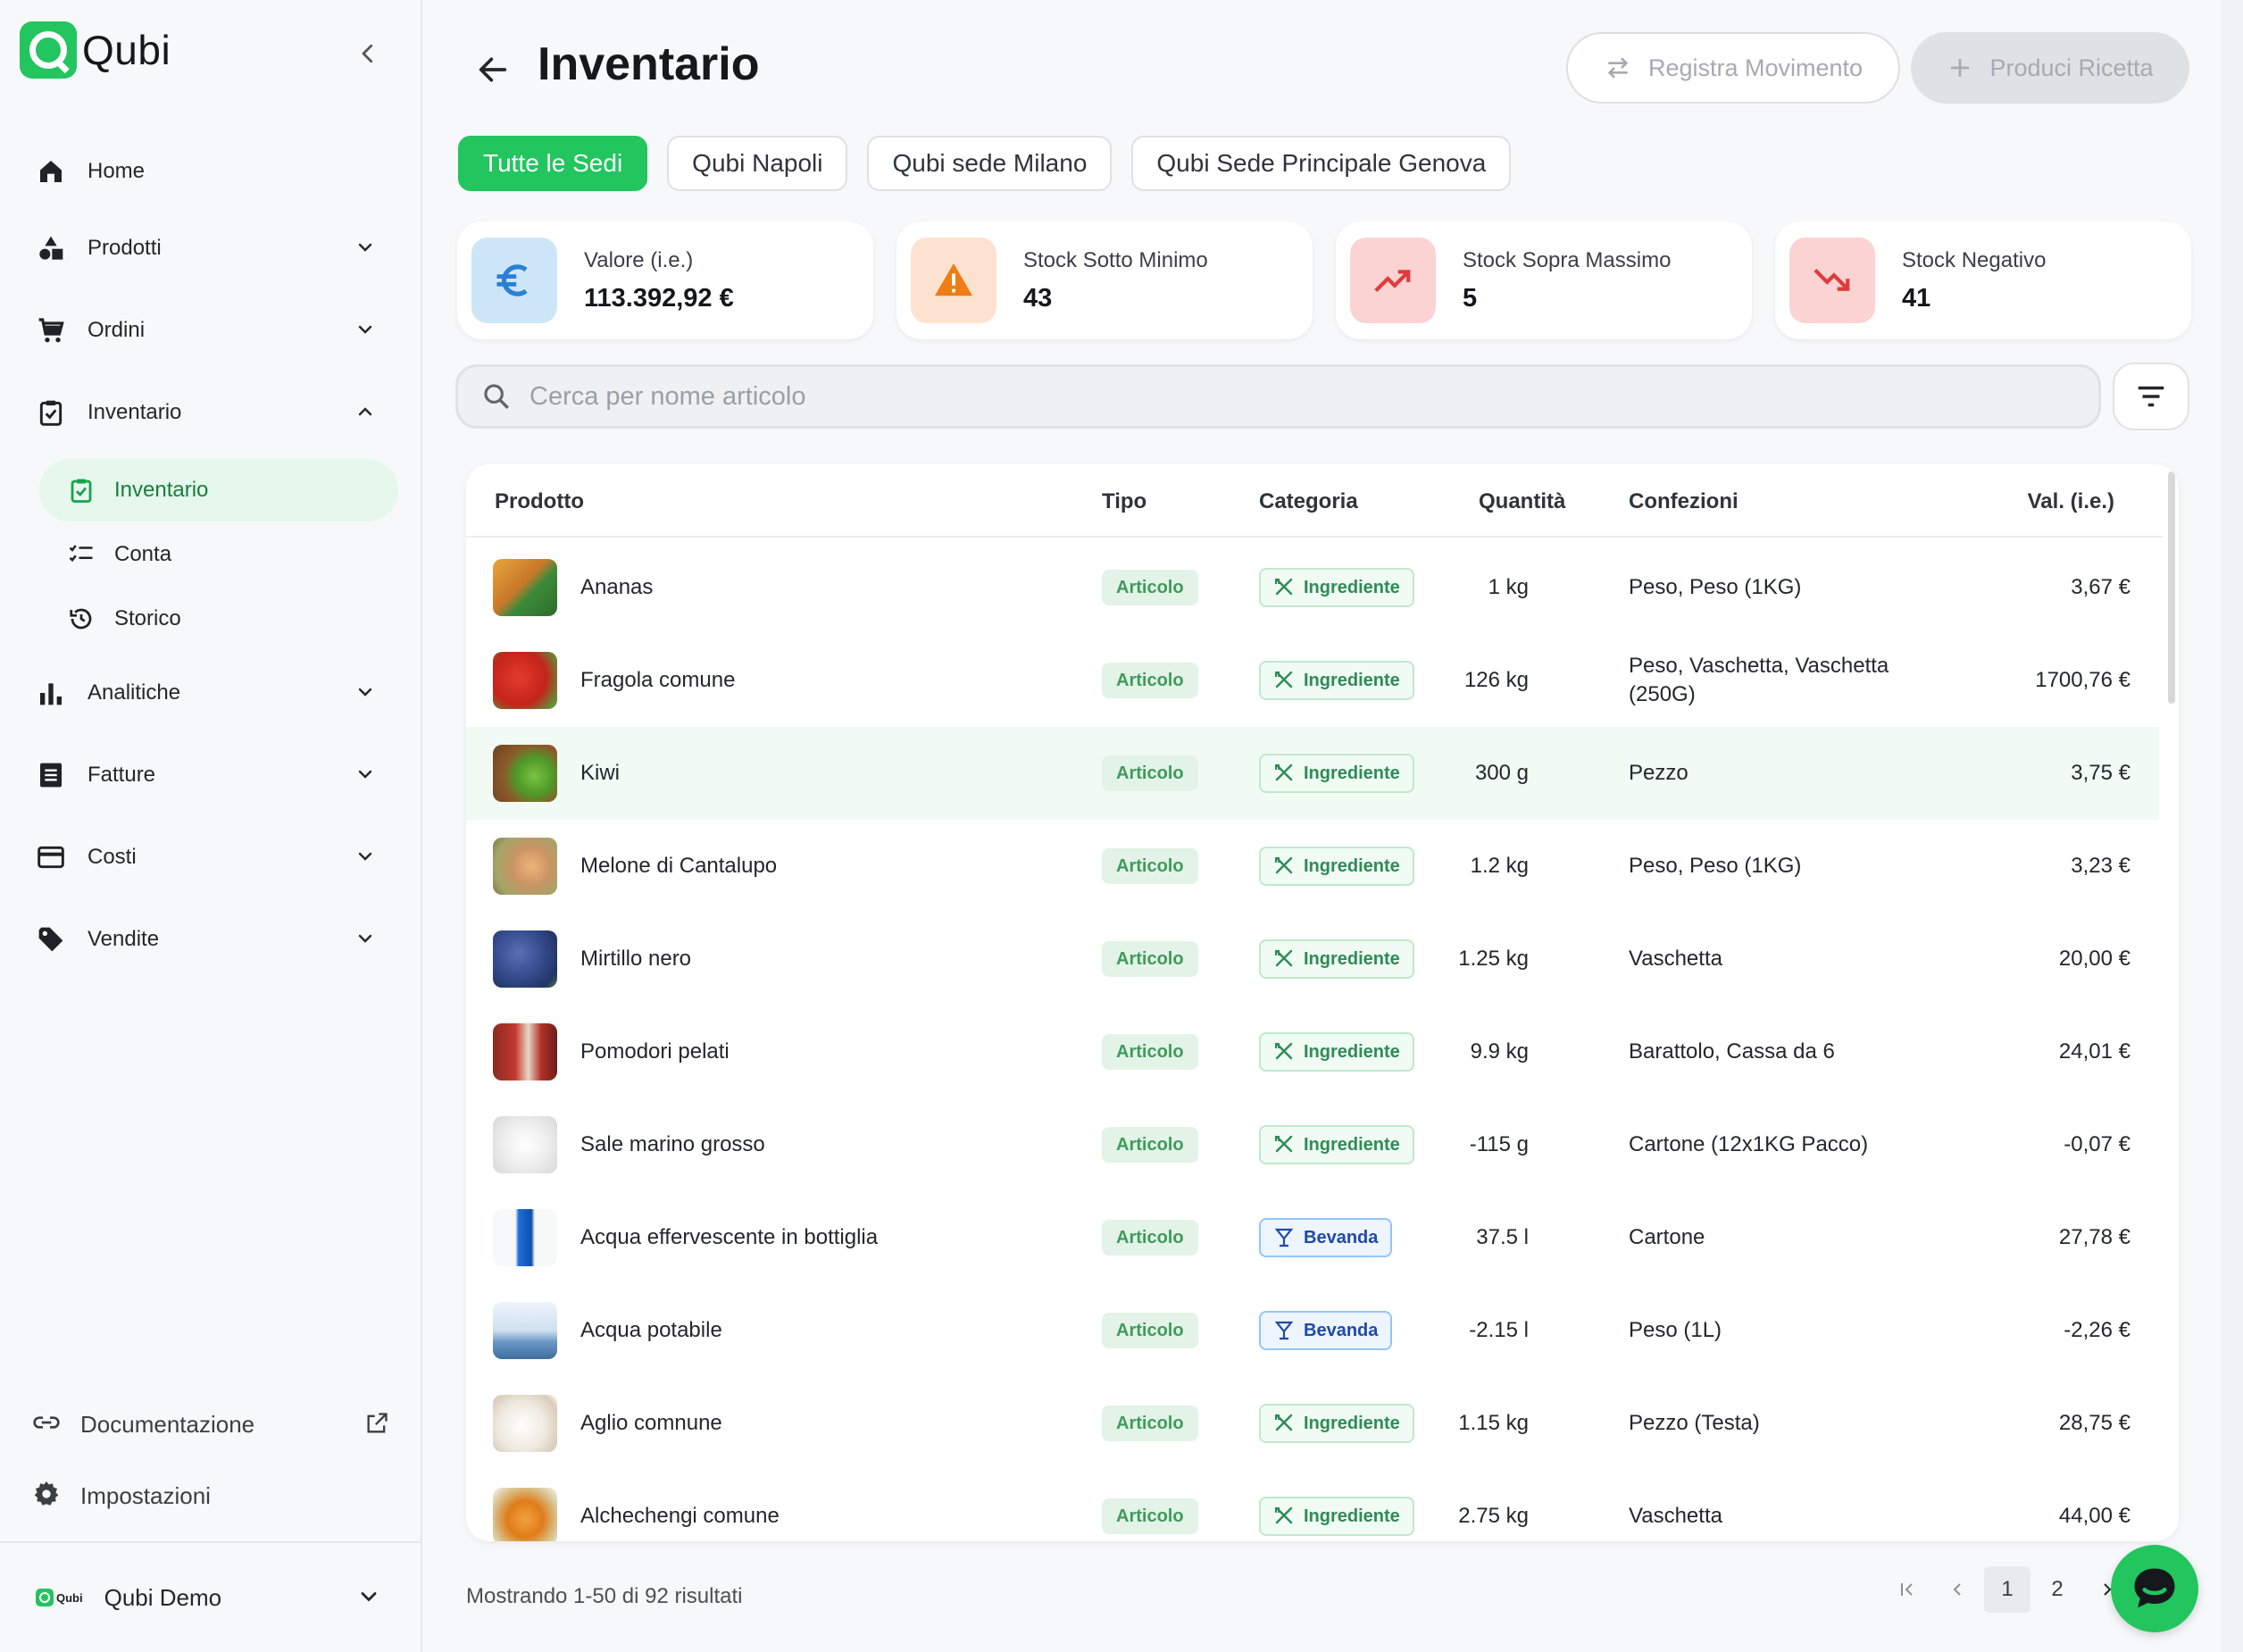  Describe the element at coordinates (2071, 501) in the screenshot. I see `column-header-valore: Val. (i.e.)` at that location.